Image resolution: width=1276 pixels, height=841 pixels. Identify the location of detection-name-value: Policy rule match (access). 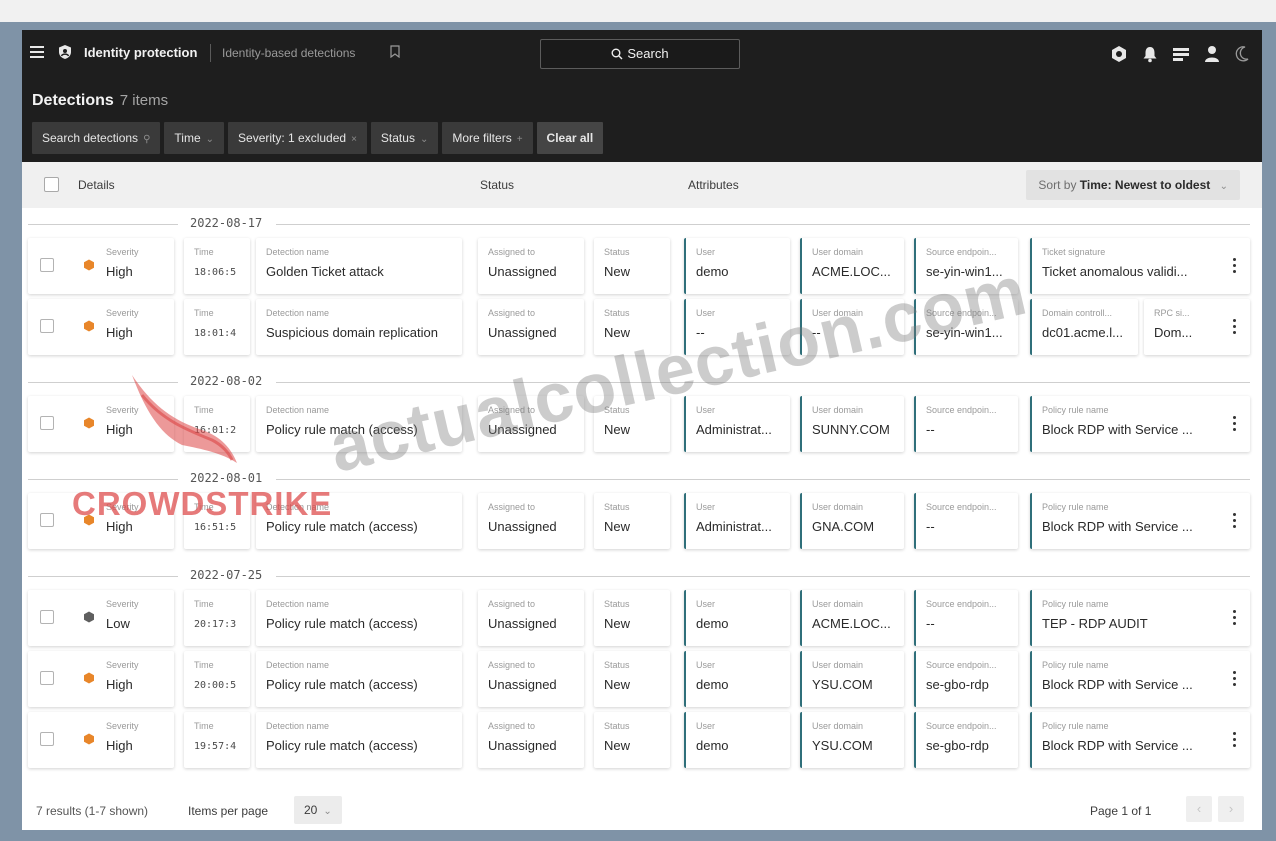
(342, 745).